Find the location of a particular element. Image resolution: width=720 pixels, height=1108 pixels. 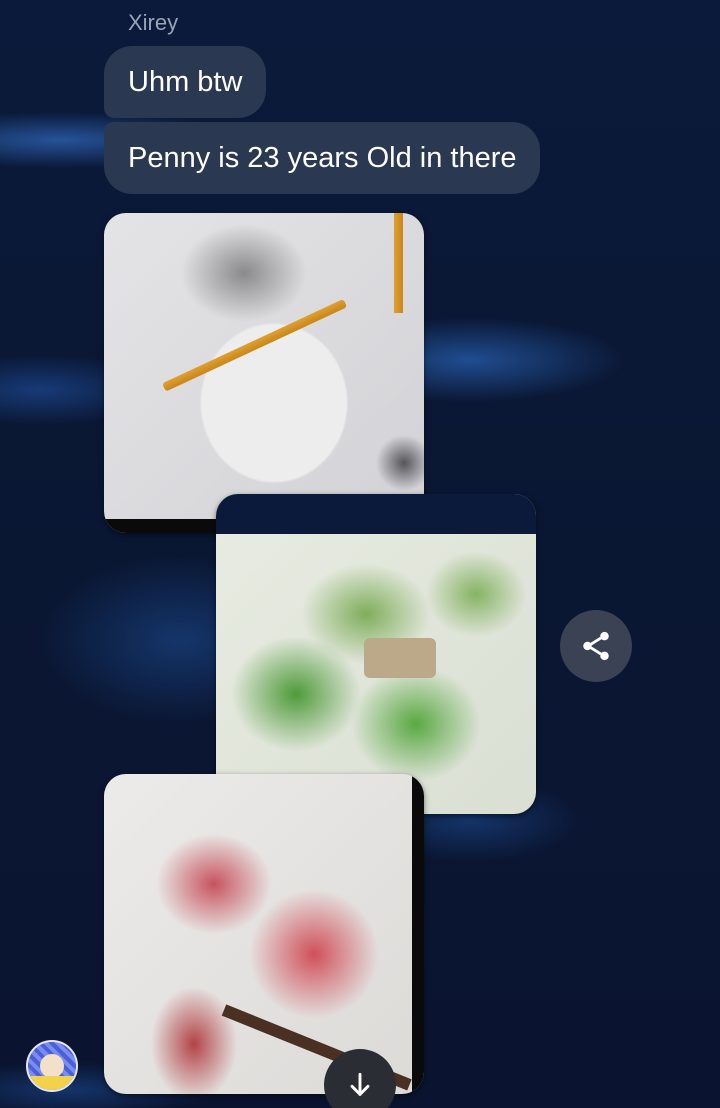

message-bubble: Uhm btw is located at coordinates (185, 82).